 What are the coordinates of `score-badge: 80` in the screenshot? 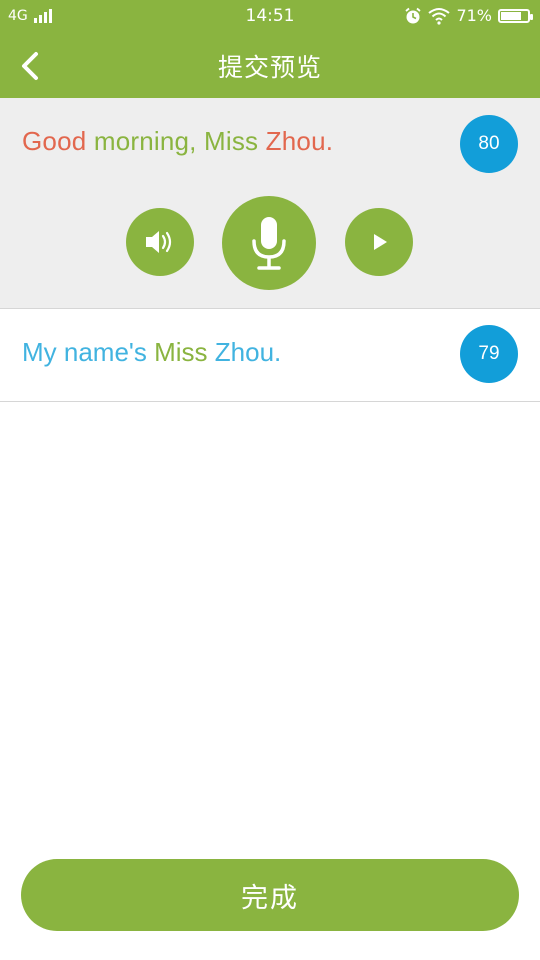 It's located at (489, 144).